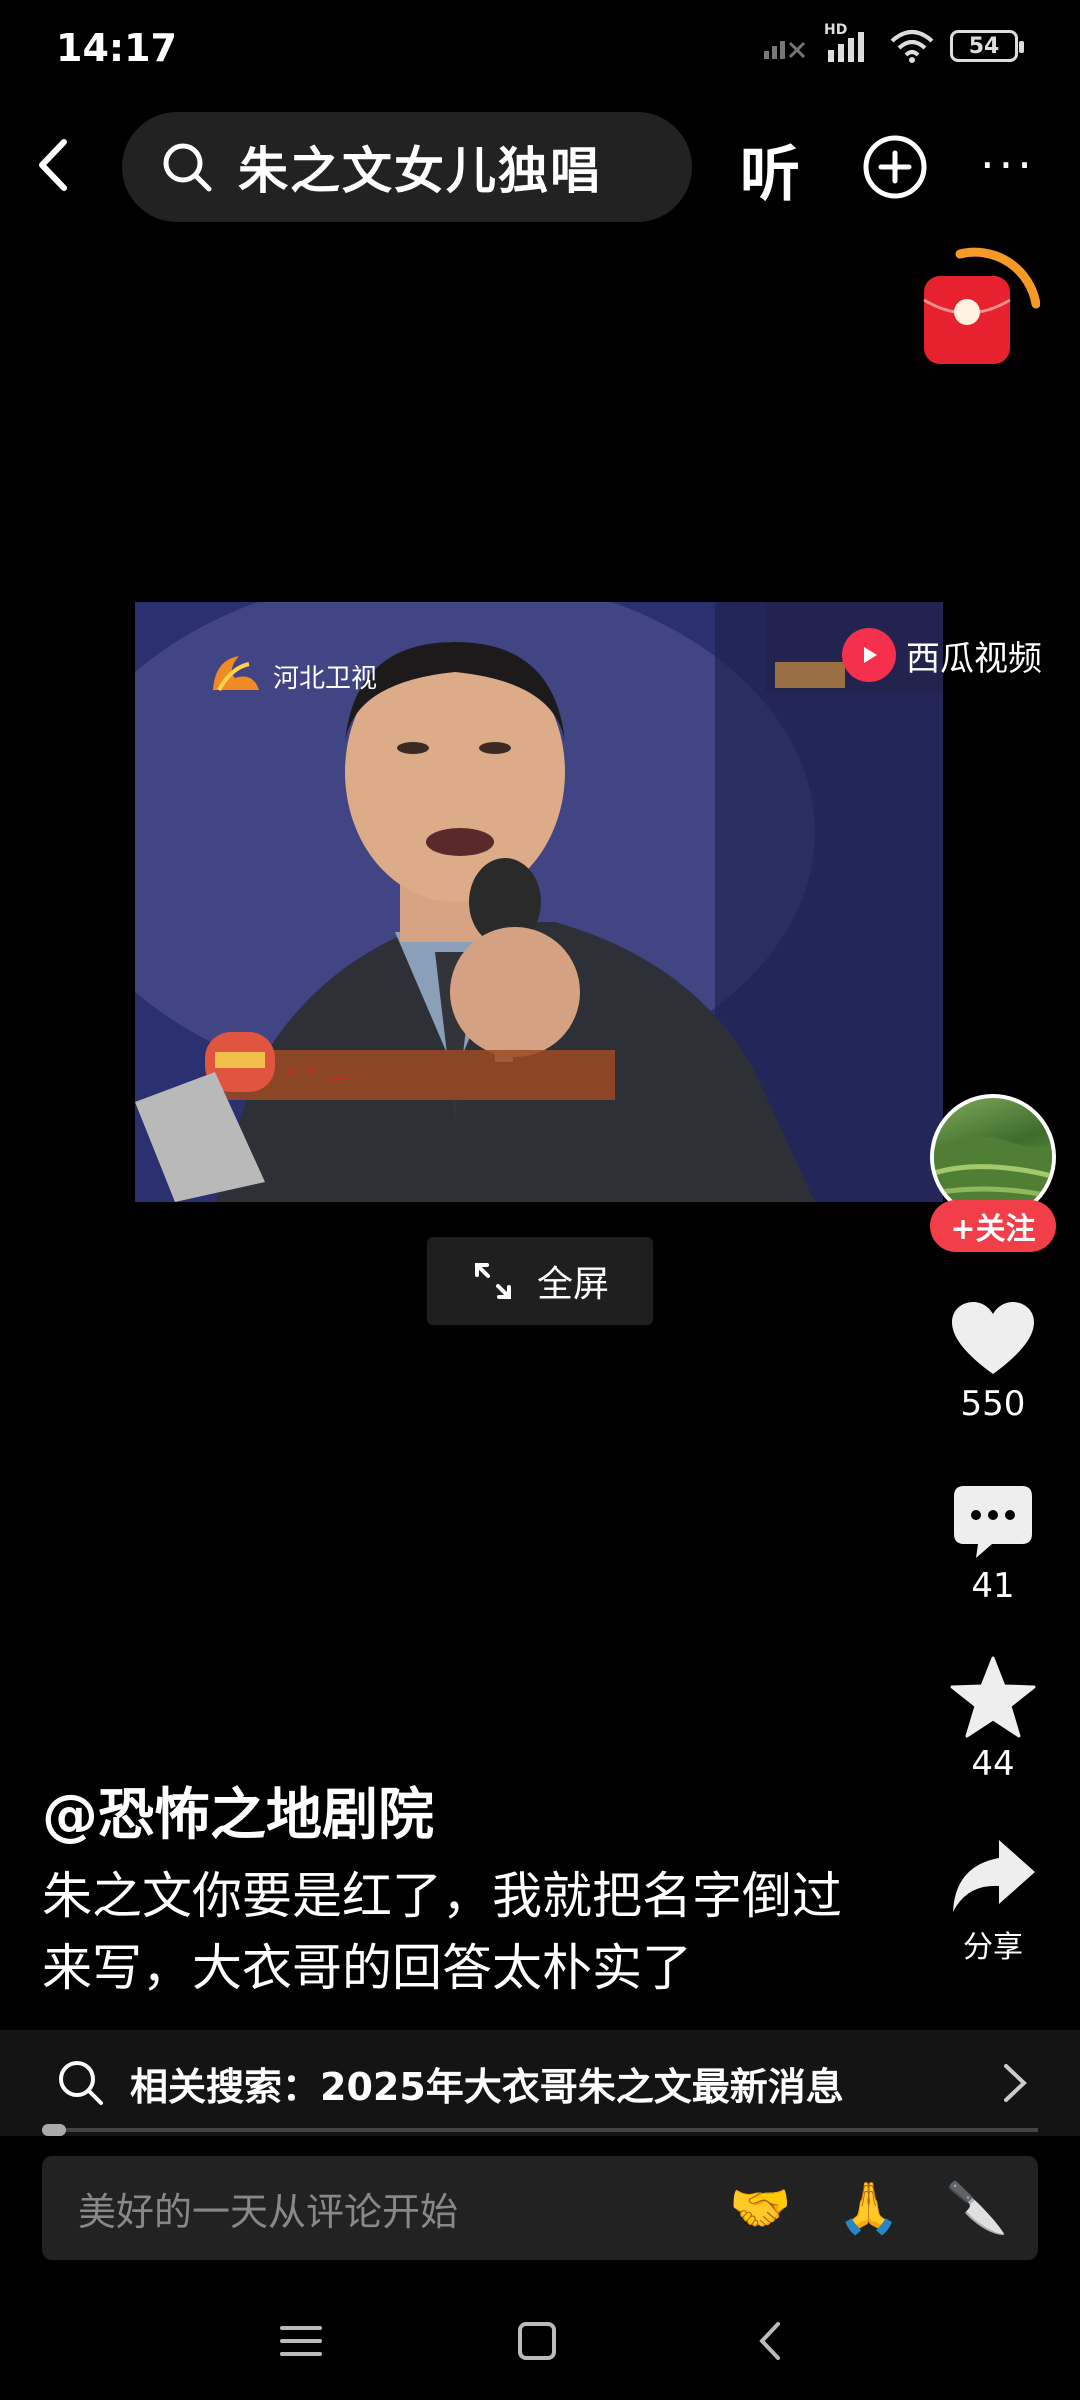 This screenshot has width=1080, height=2400. I want to click on fullscreen-button: 全屏, so click(540, 1281).